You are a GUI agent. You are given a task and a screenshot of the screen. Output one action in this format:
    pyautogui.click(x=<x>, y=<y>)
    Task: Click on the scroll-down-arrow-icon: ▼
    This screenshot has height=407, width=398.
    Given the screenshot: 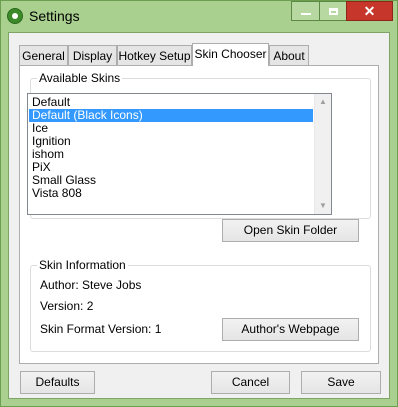 What is the action you would take?
    pyautogui.click(x=323, y=206)
    